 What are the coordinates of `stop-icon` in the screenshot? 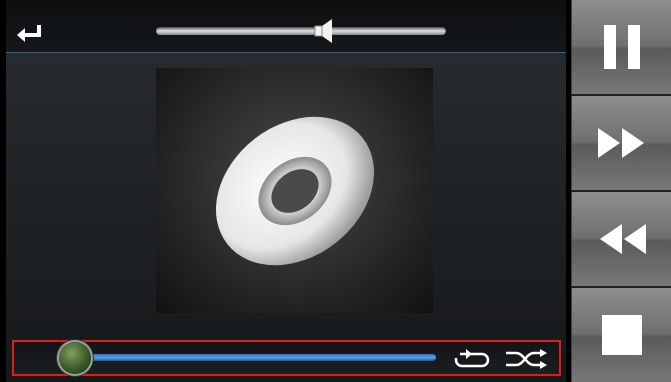 It's located at (621, 335).